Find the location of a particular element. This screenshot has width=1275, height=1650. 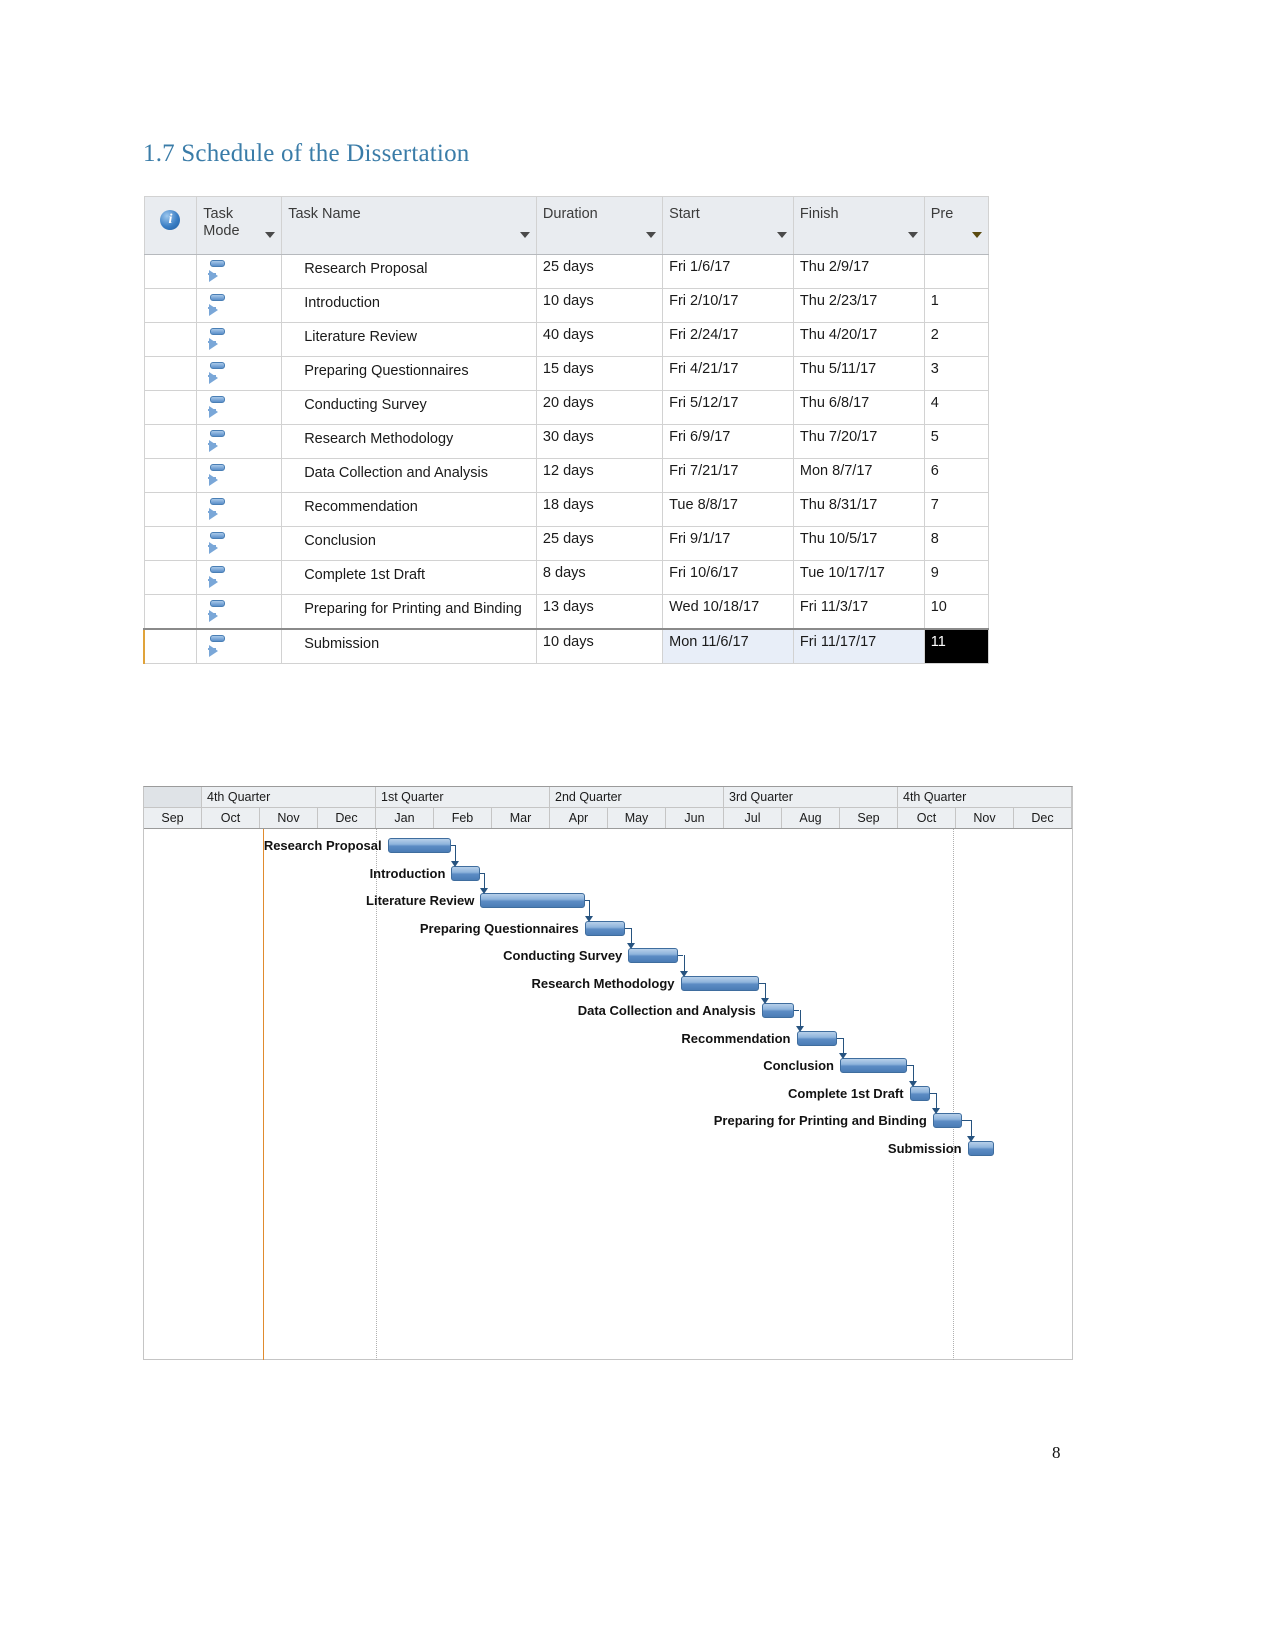

duration-cell: 12 days is located at coordinates (599, 475).